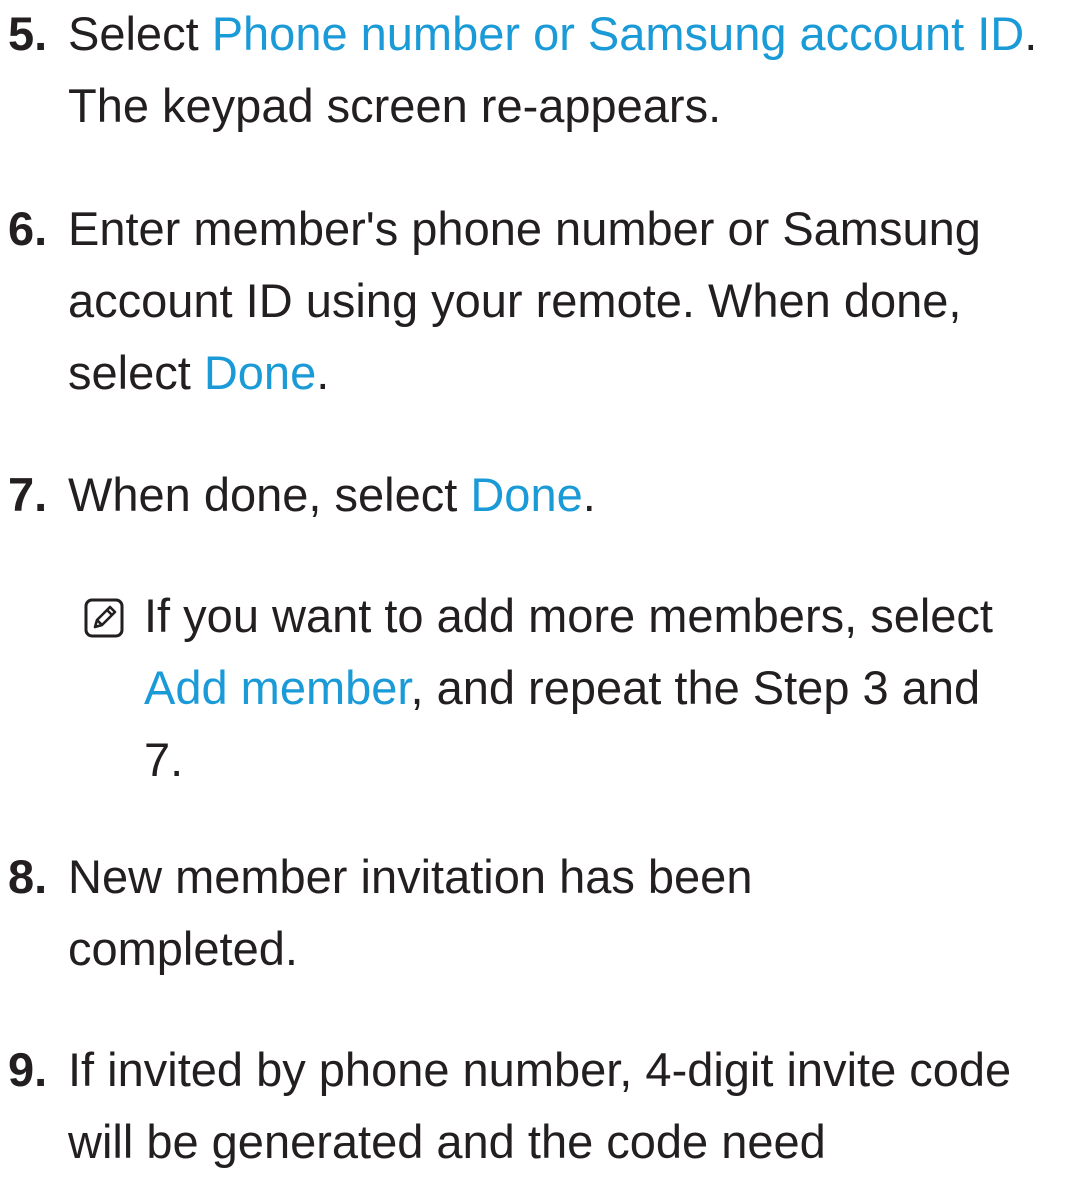 This screenshot has height=1178, width=1082. I want to click on note-text-segment: If you want to add more members, select, so click(568, 615).